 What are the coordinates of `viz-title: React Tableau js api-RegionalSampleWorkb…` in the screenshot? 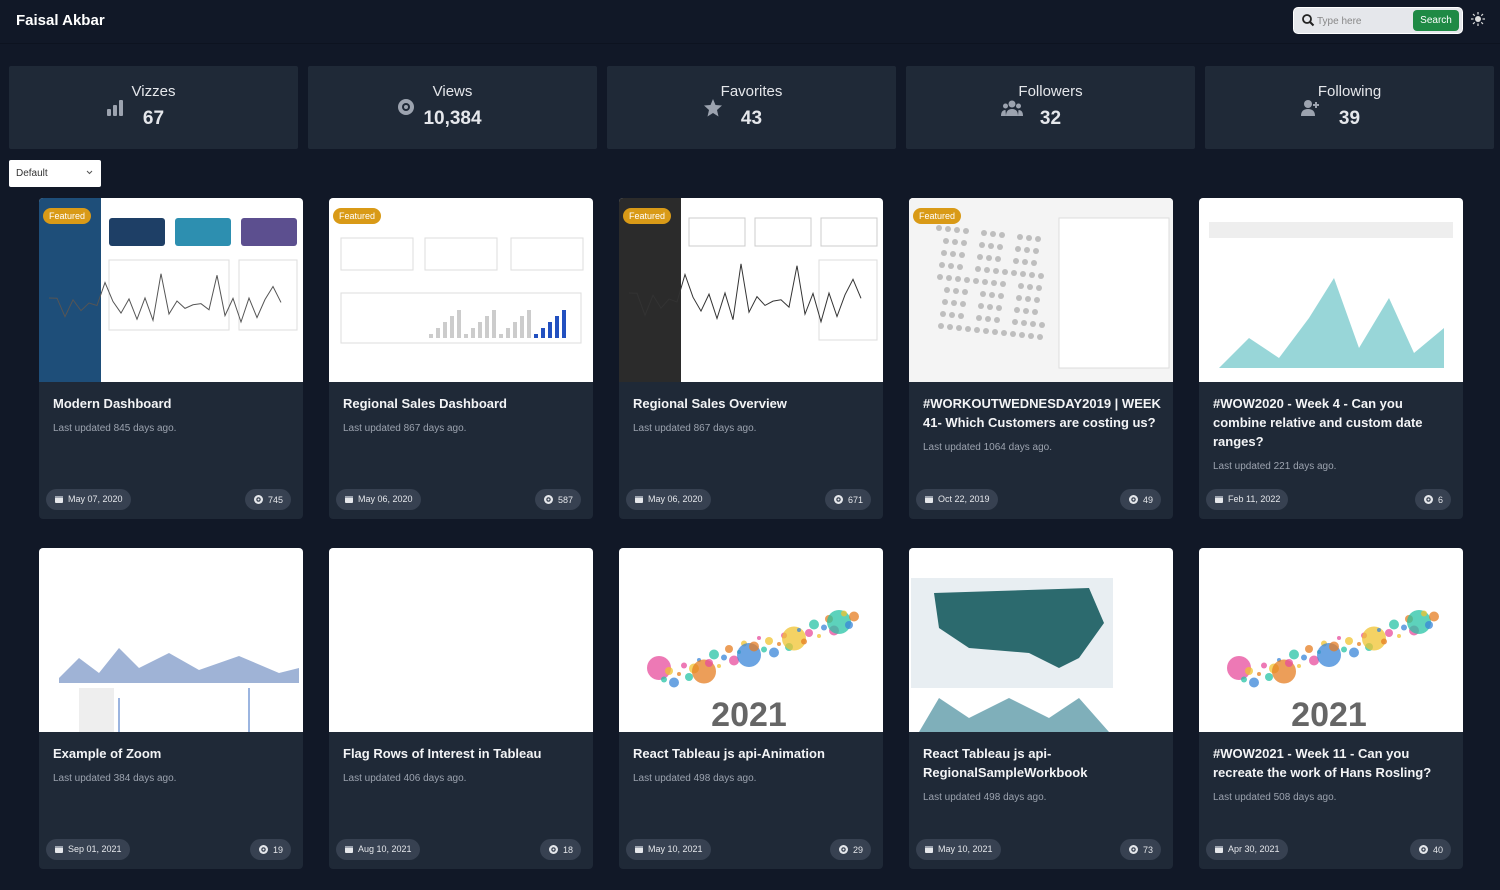 It's located at (1005, 763).